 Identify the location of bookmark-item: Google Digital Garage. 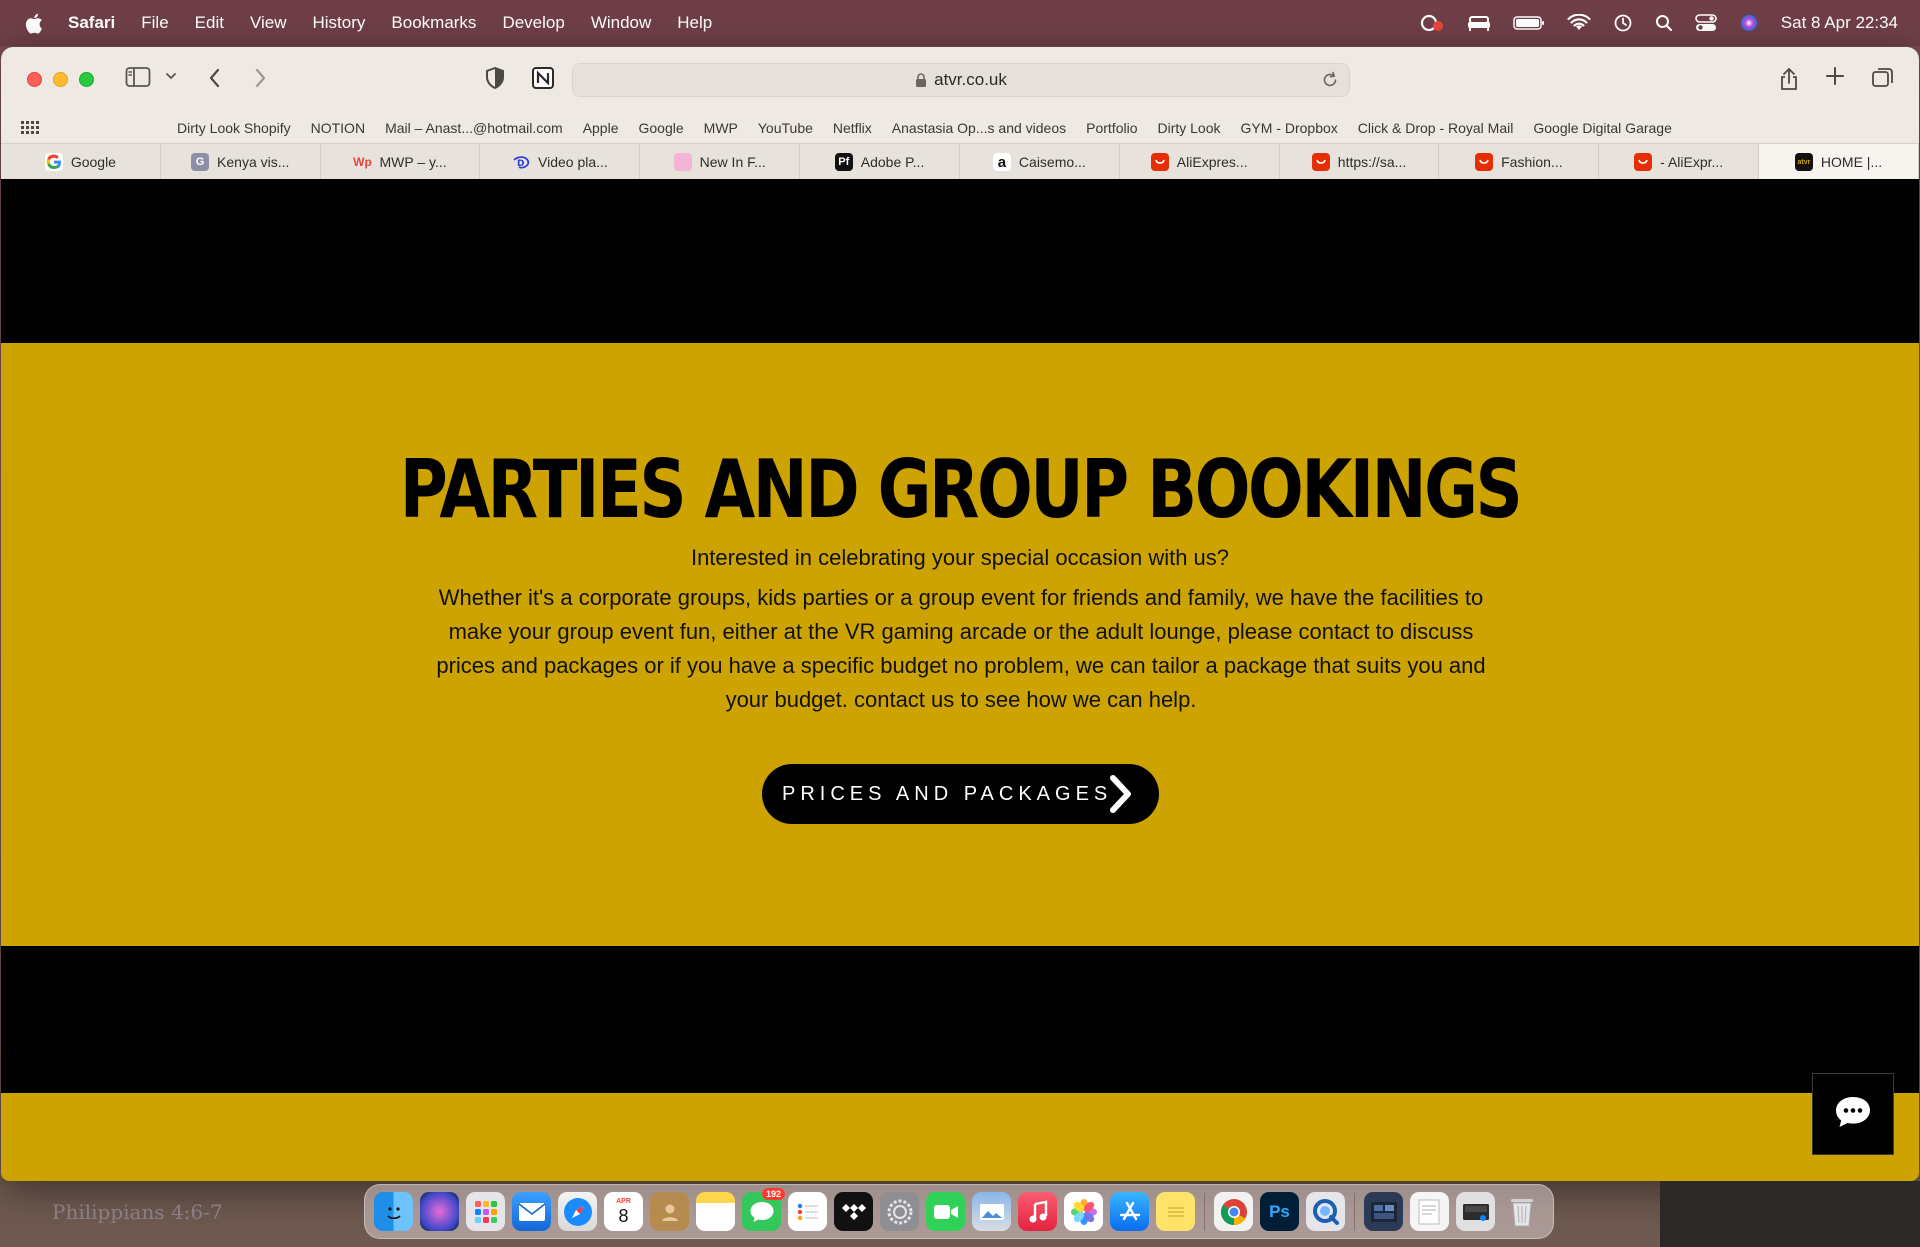
(1602, 128).